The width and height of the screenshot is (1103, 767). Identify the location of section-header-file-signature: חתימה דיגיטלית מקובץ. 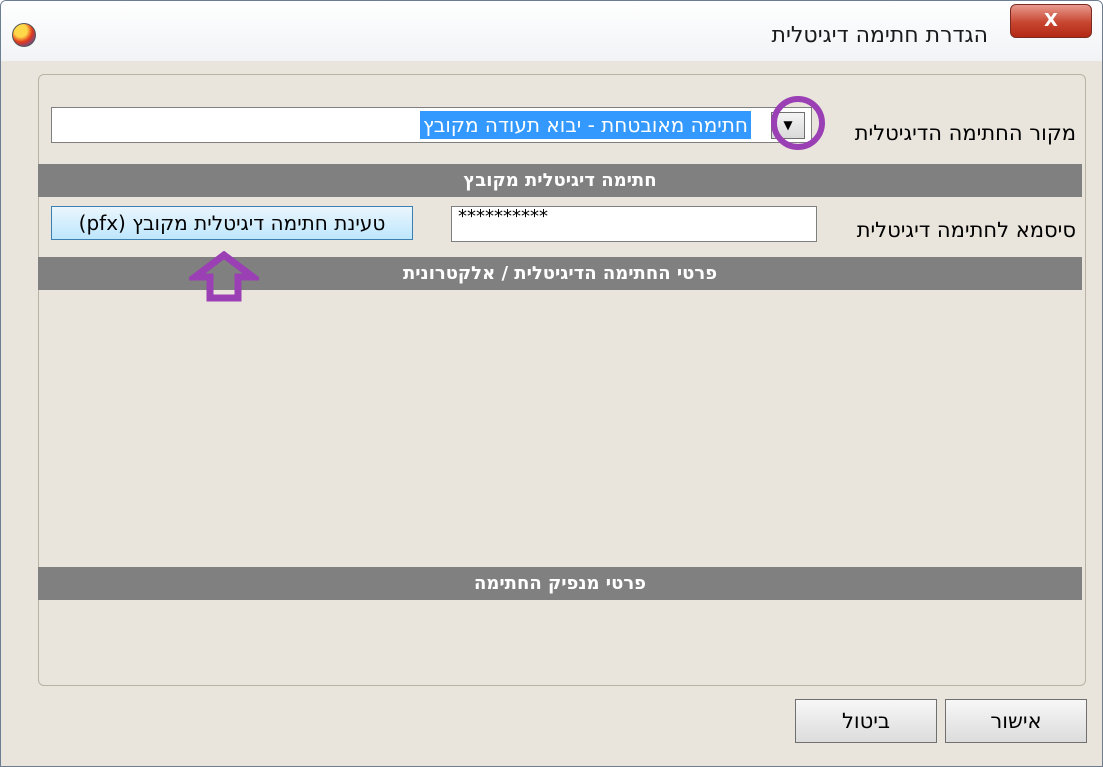
(560, 180).